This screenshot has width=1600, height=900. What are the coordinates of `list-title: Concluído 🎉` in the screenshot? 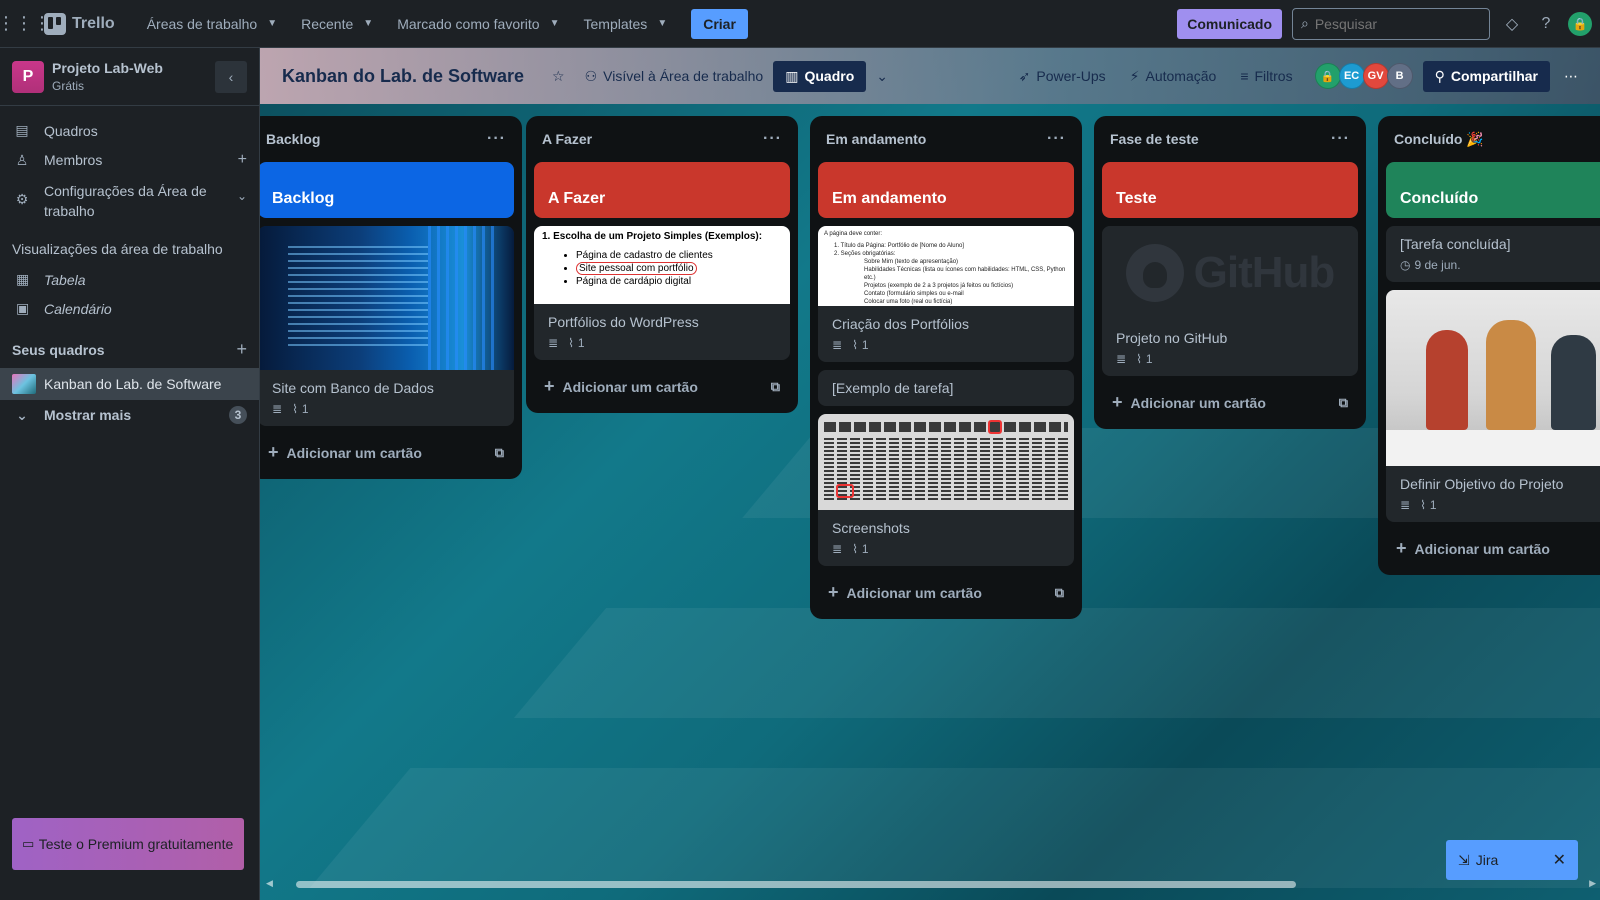 It's located at (1439, 139).